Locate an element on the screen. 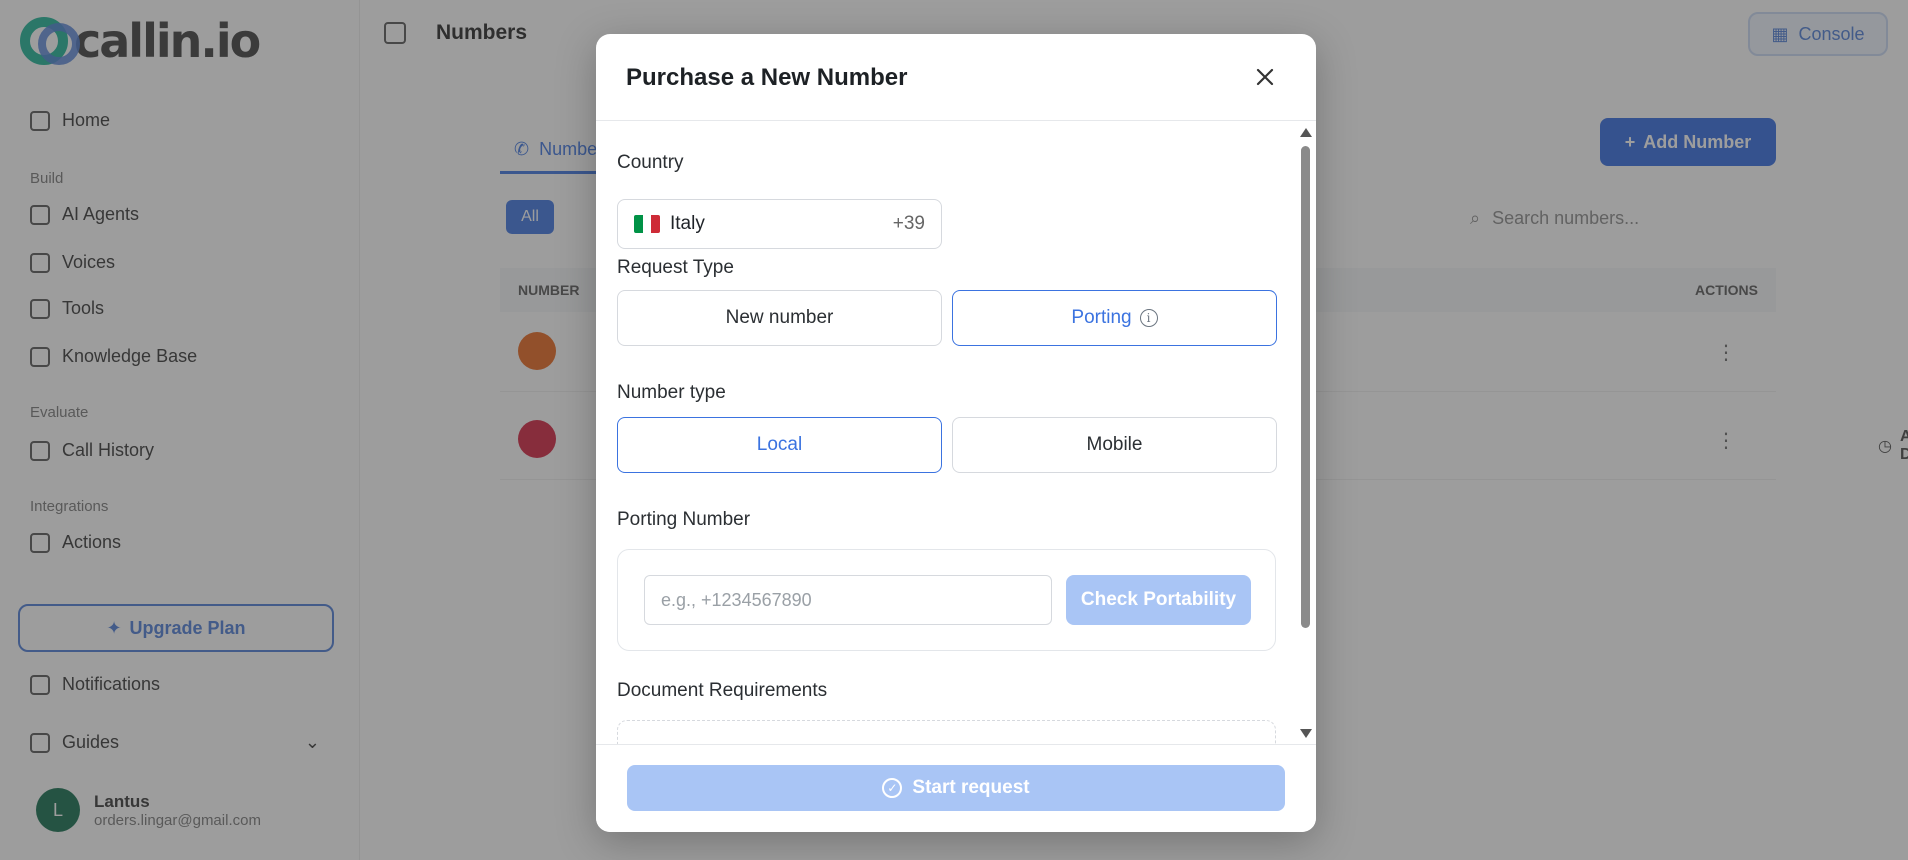  info-icon: i is located at coordinates (1148, 318).